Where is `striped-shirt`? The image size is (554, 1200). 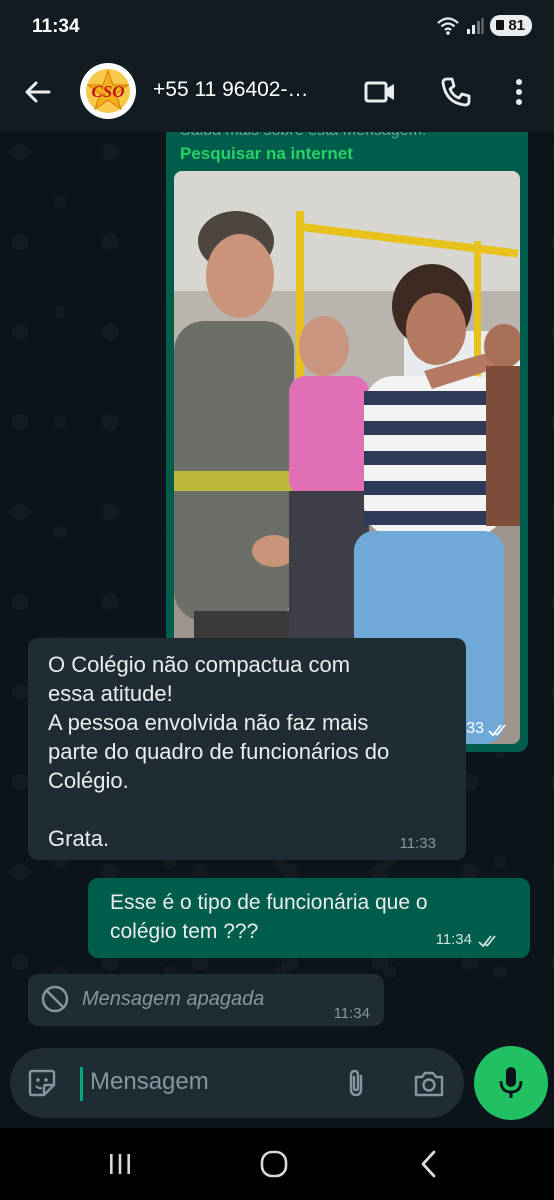
striped-shirt is located at coordinates (434, 456).